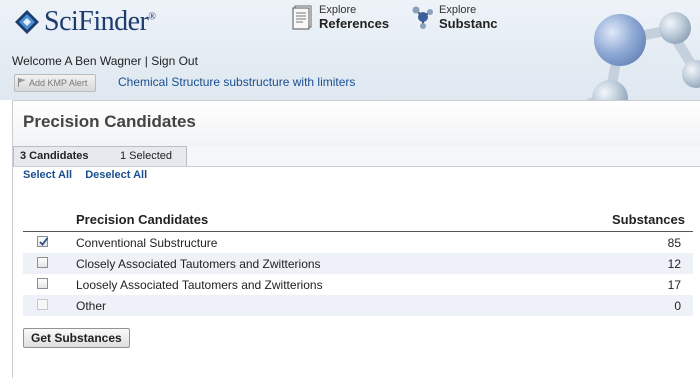 The height and width of the screenshot is (378, 700). What do you see at coordinates (22, 82) in the screenshot?
I see `flag-icon` at bounding box center [22, 82].